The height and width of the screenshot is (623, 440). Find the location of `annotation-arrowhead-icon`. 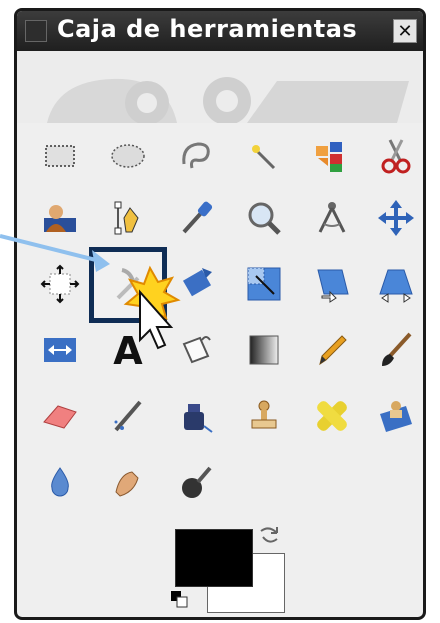

annotation-arrowhead-icon is located at coordinates (101, 261).